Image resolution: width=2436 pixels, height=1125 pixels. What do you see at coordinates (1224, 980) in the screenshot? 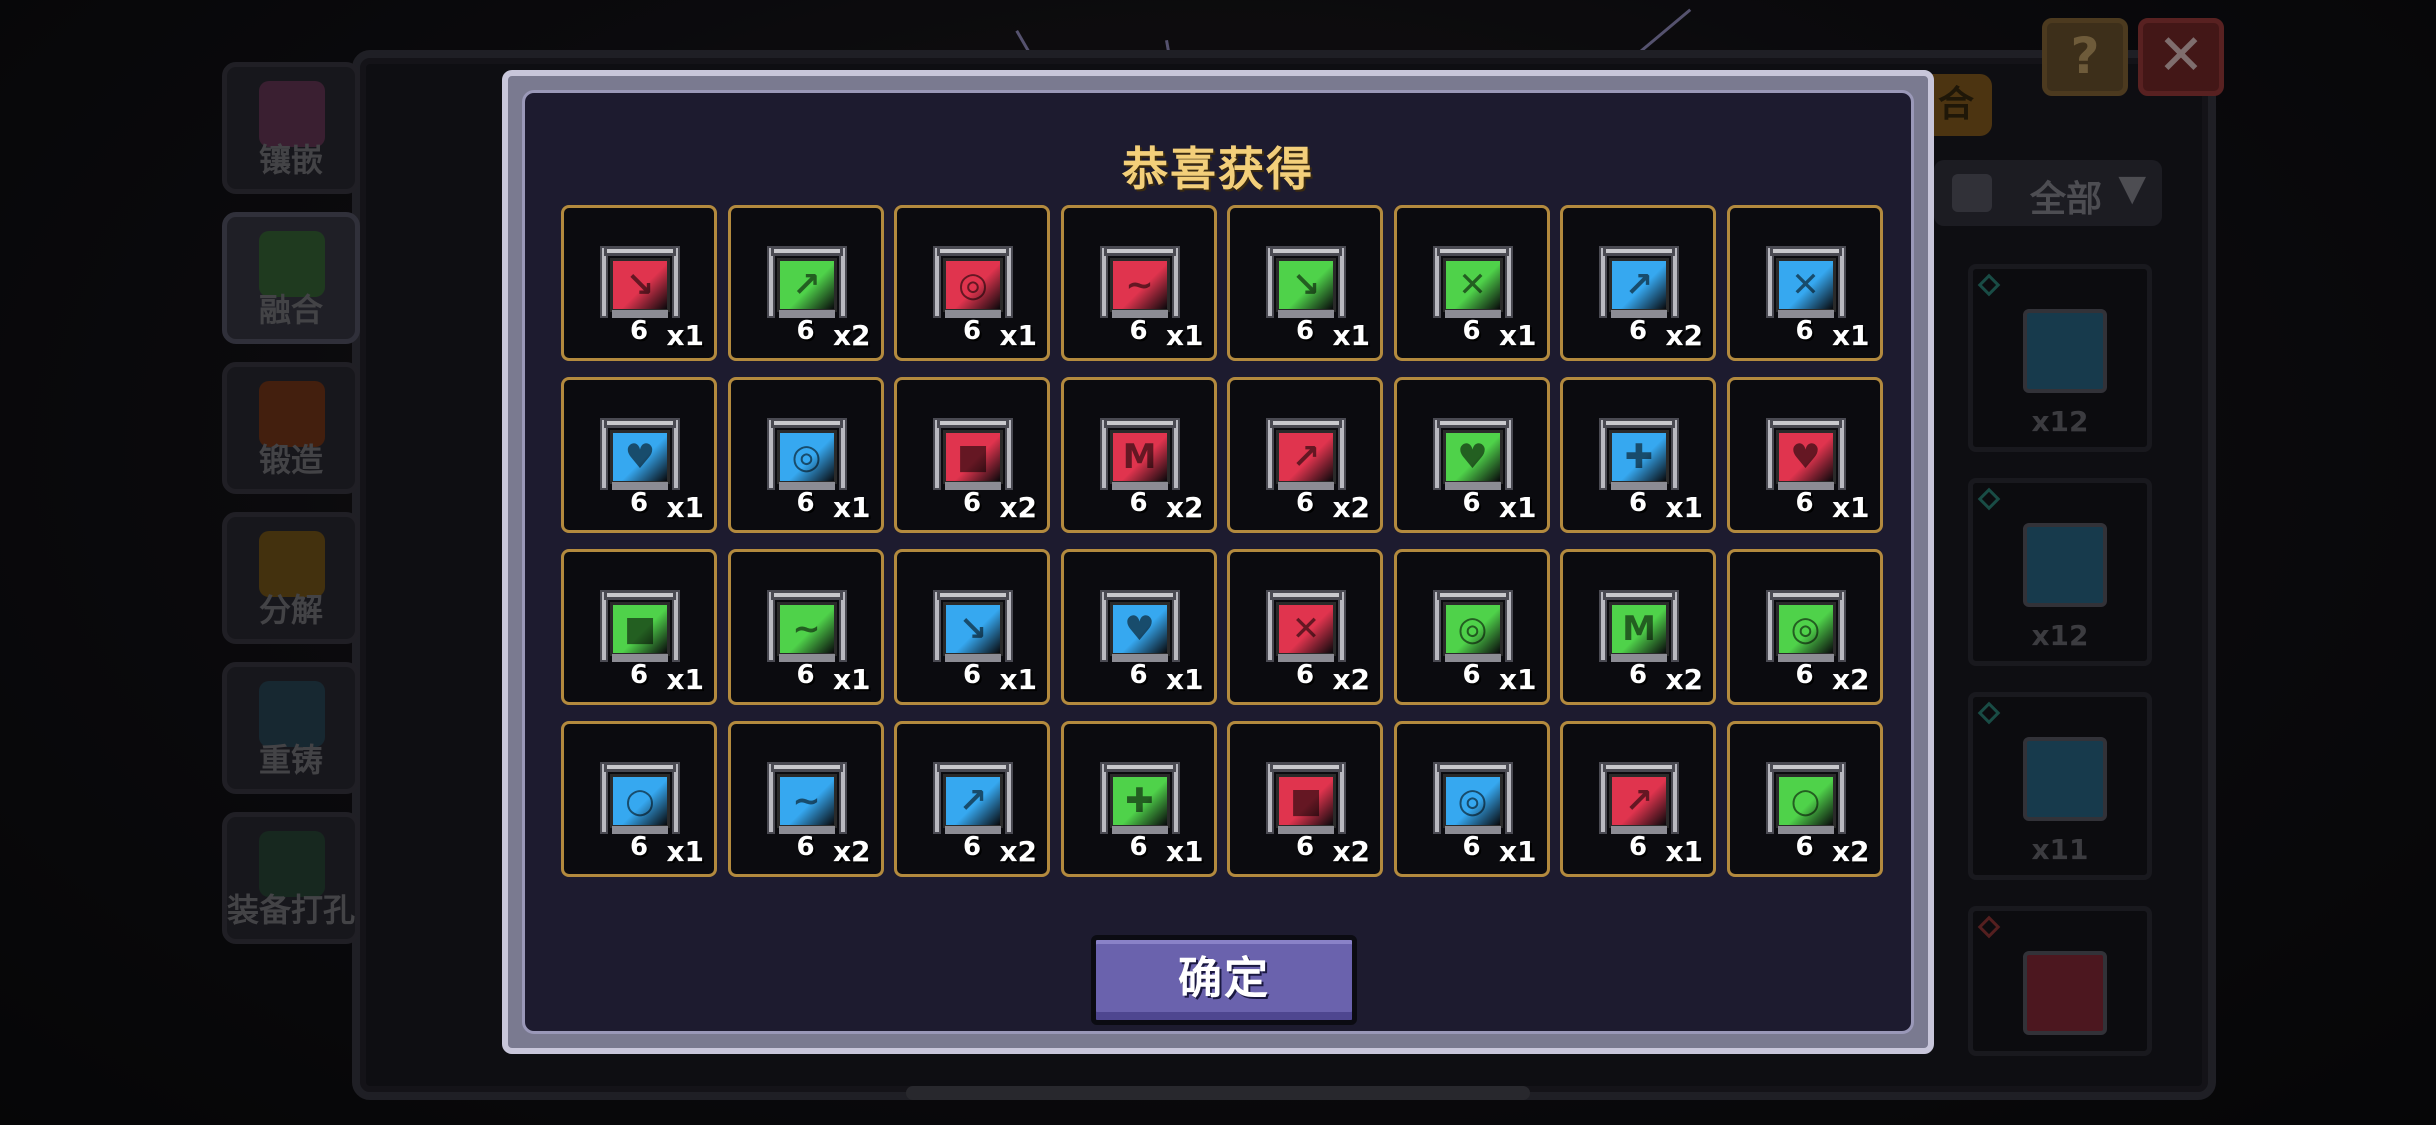
I see `confirm-button: 确定` at bounding box center [1224, 980].